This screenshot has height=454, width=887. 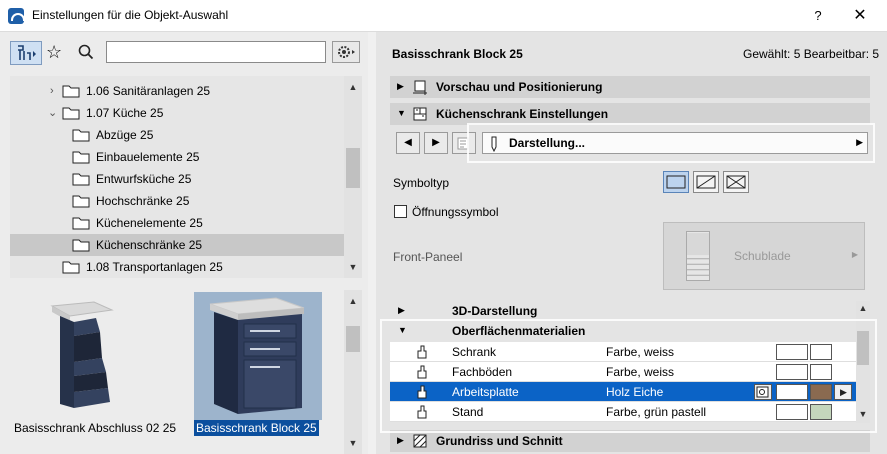 What do you see at coordinates (623, 392) in the screenshot?
I see `material-row-selected: Arbeitsplatte Holz Eiche ▶` at bounding box center [623, 392].